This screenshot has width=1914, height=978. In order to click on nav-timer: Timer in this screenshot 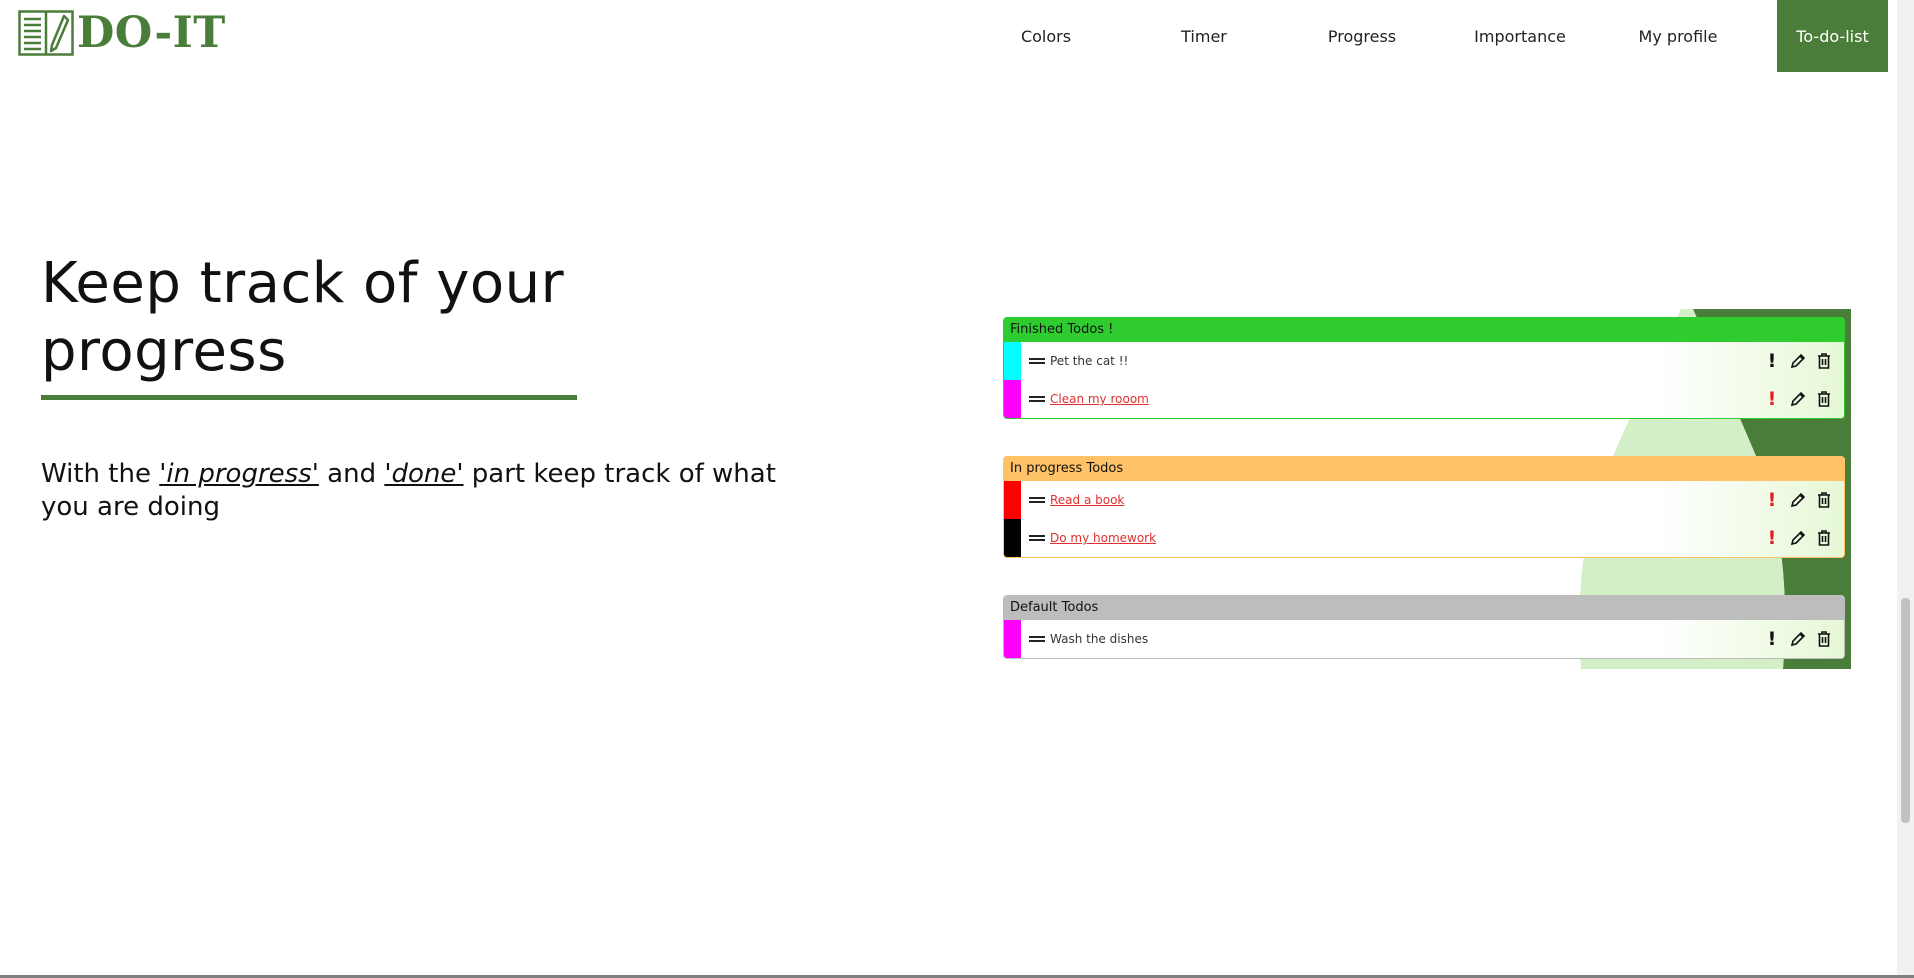, I will do `click(1204, 36)`.